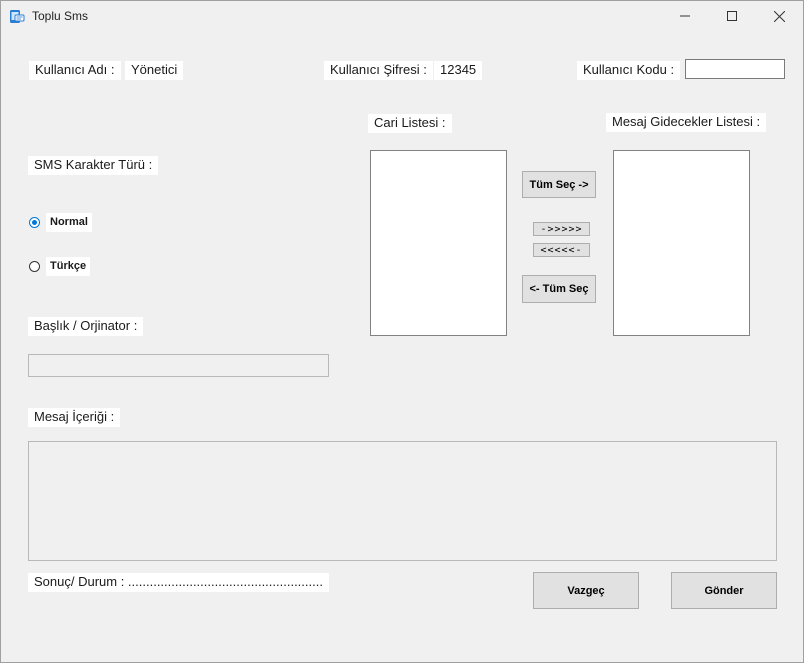 The image size is (804, 663). I want to click on recipients-listbox, so click(681, 243).